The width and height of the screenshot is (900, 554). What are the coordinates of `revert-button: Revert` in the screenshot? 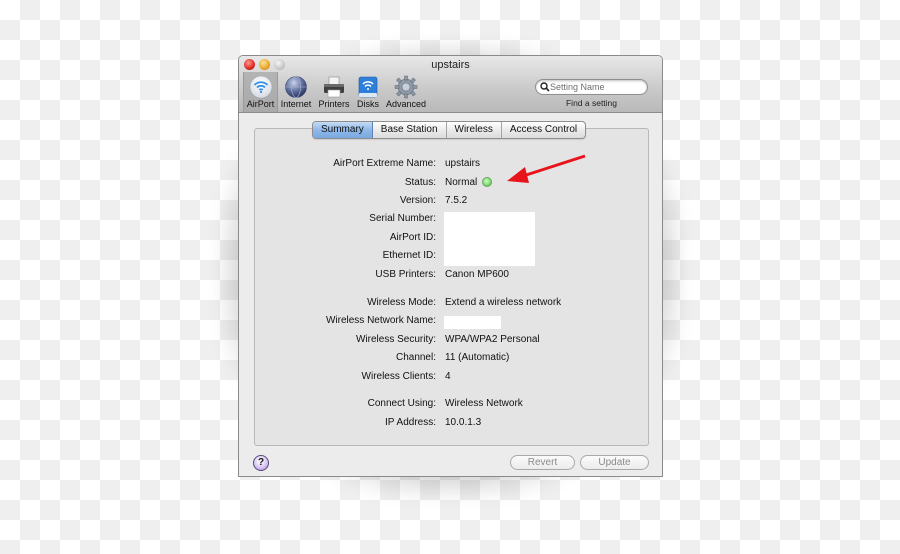 It's located at (542, 462).